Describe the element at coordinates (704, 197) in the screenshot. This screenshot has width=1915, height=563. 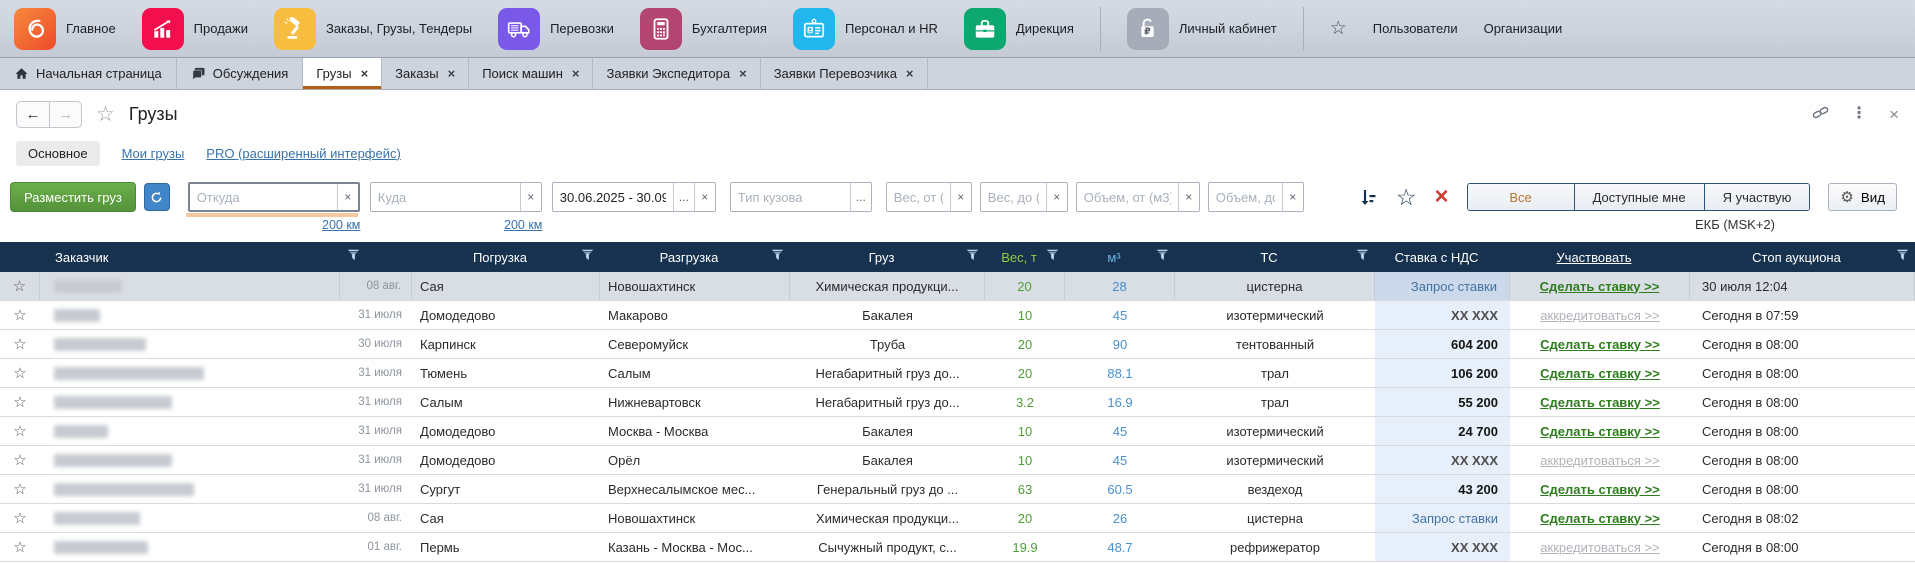
I see `date-clear-icon: ×` at that location.